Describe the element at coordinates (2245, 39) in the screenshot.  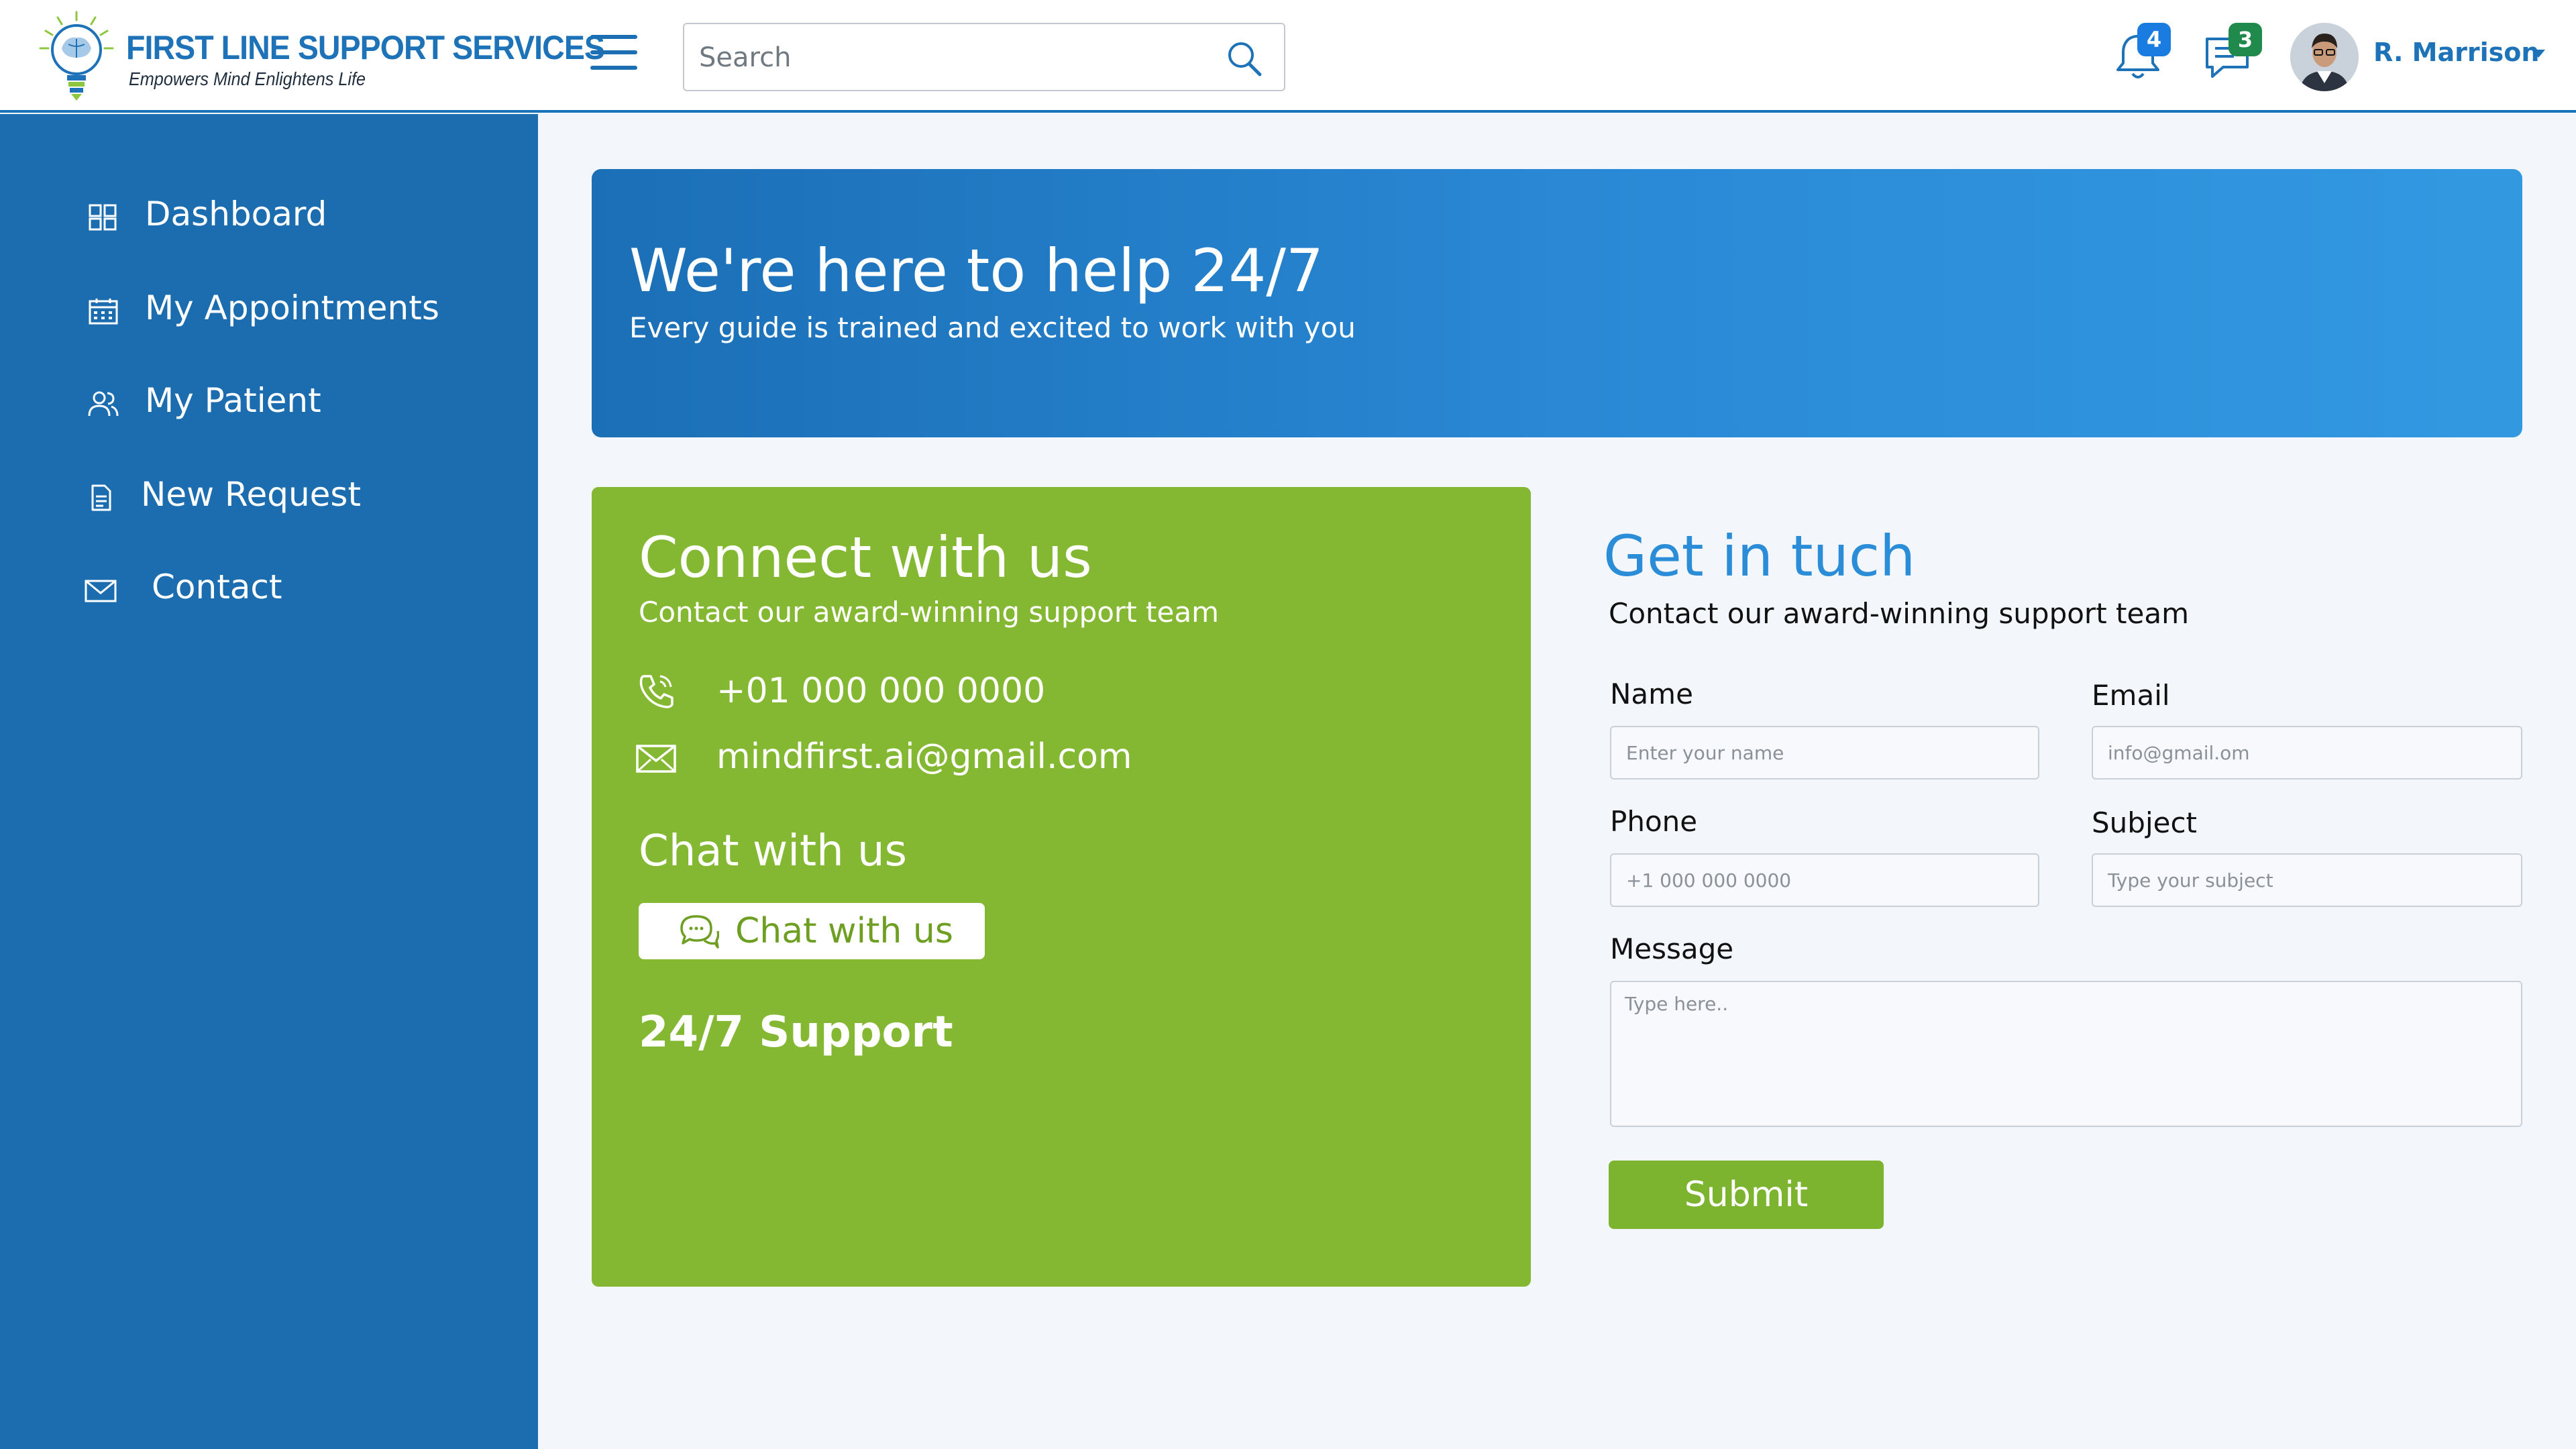
I see `messages-badge: 3` at that location.